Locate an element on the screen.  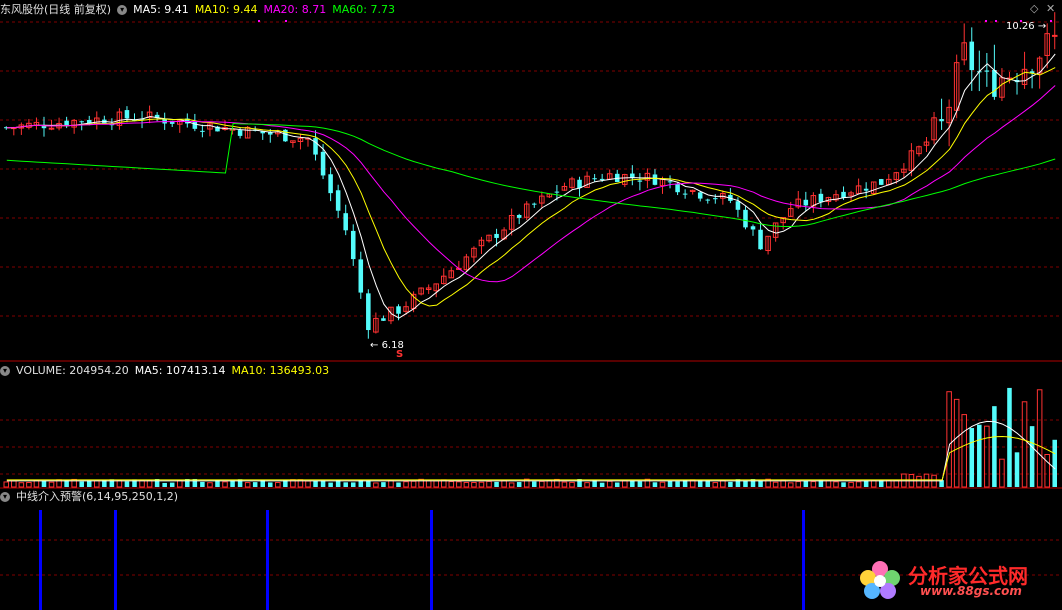
close-icon: ✕ is located at coordinates (1050, 8).